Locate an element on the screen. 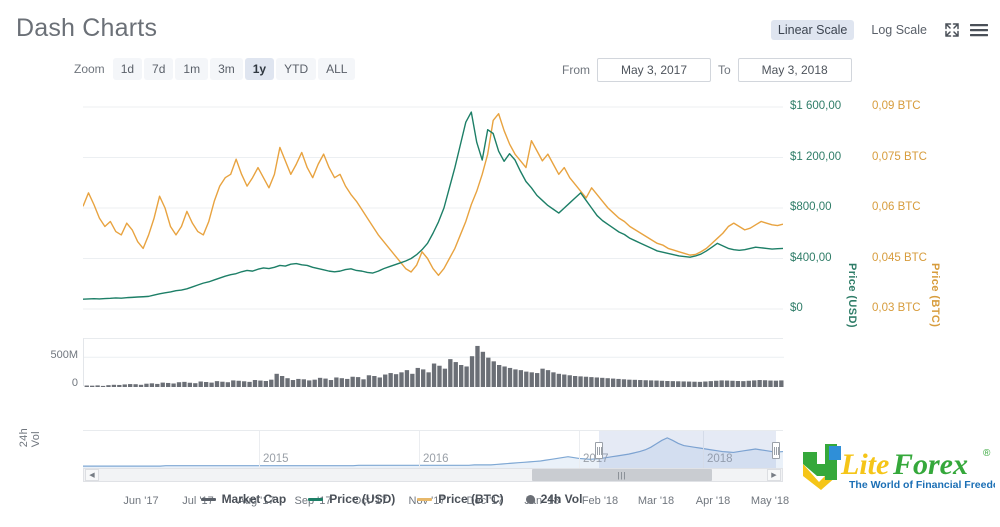  volume-axis-tick: 0 is located at coordinates (74, 383).